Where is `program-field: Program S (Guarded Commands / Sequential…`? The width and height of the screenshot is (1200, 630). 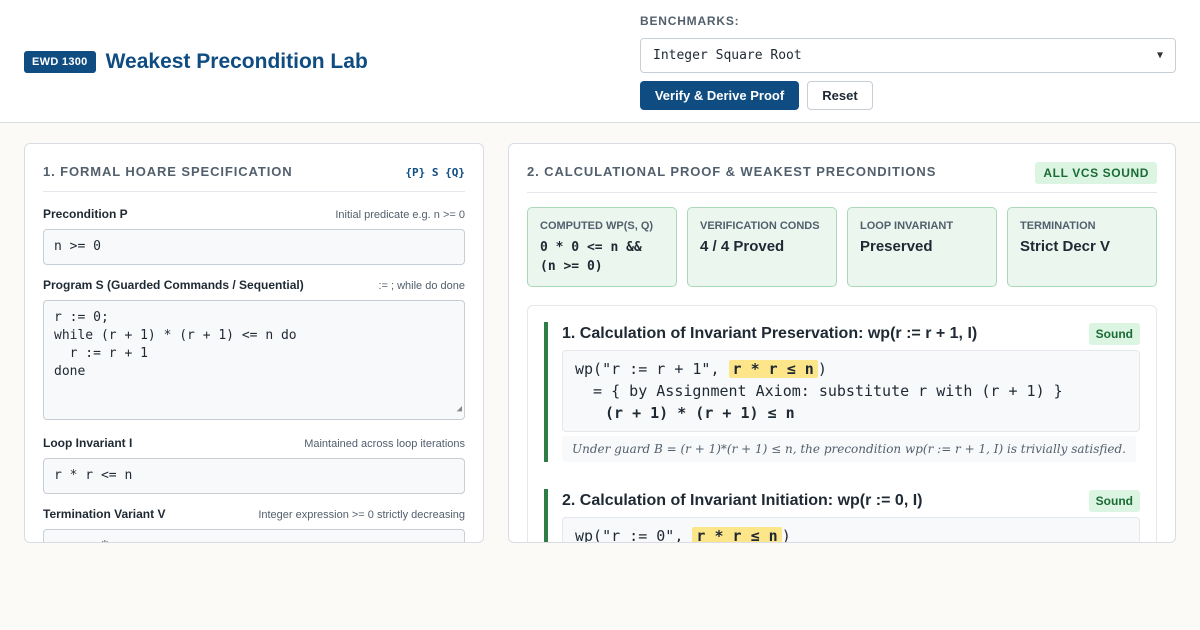 program-field: Program S (Guarded Commands / Sequential… is located at coordinates (254, 349).